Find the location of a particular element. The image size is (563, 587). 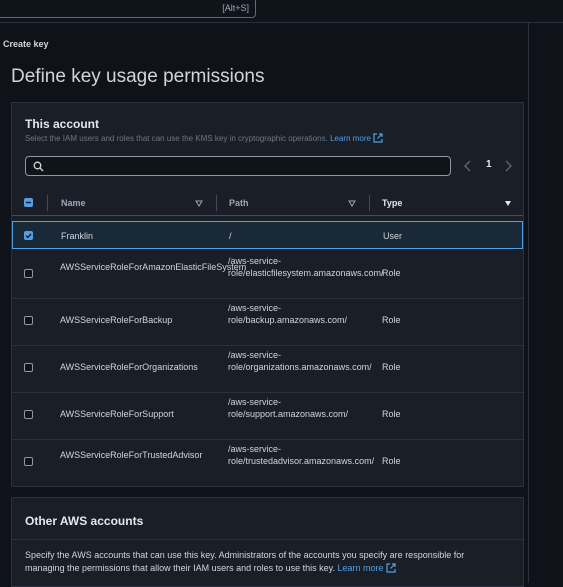

chevron-left-icon is located at coordinates (468, 166).